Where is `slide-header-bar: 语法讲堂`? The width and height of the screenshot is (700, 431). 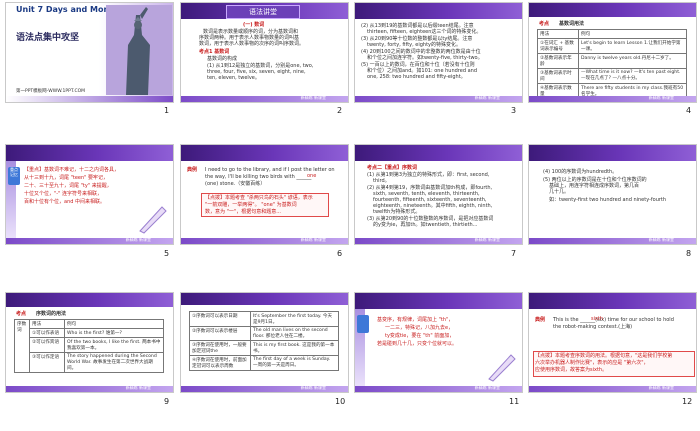 slide-header-bar: 语法讲堂 is located at coordinates (264, 11).